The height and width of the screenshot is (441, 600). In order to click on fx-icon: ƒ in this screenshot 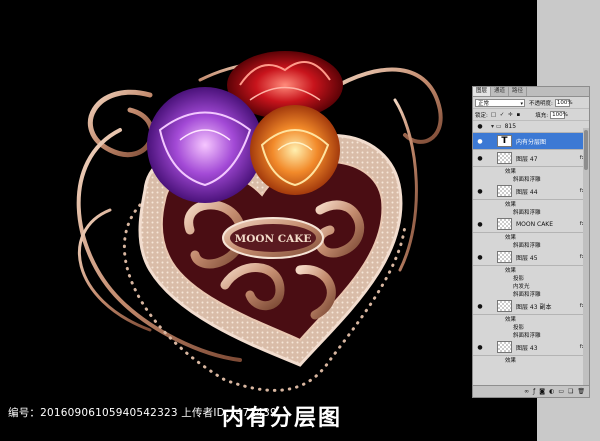, I will do `click(534, 391)`.